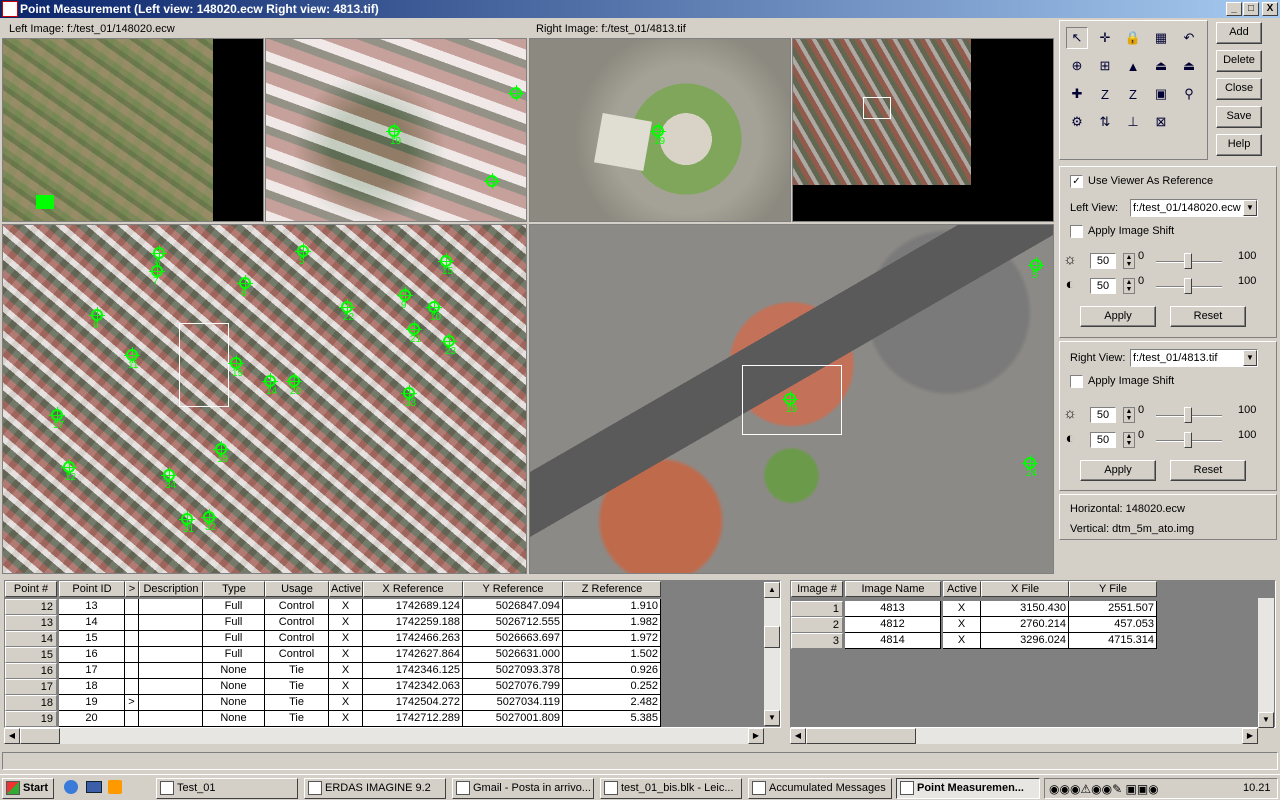  What do you see at coordinates (817, 589) in the screenshot?
I see `images-col-header: Image #` at bounding box center [817, 589].